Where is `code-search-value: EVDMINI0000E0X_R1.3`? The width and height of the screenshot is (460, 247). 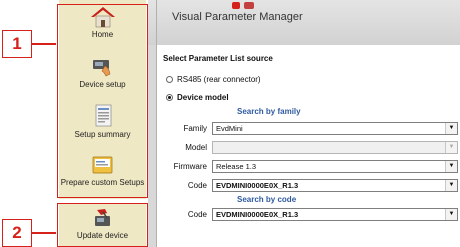
code-search-value: EVDMINI0000E0X_R1.3 is located at coordinates (257, 214).